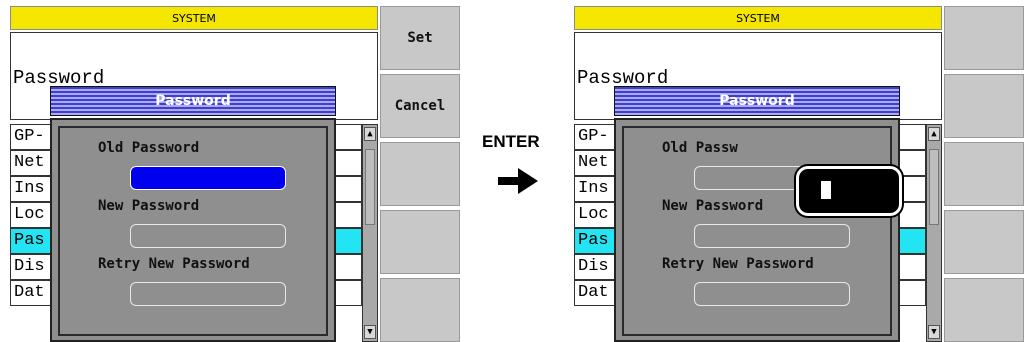 The width and height of the screenshot is (1026, 342). What do you see at coordinates (208, 178) in the screenshot?
I see `old-password-field` at bounding box center [208, 178].